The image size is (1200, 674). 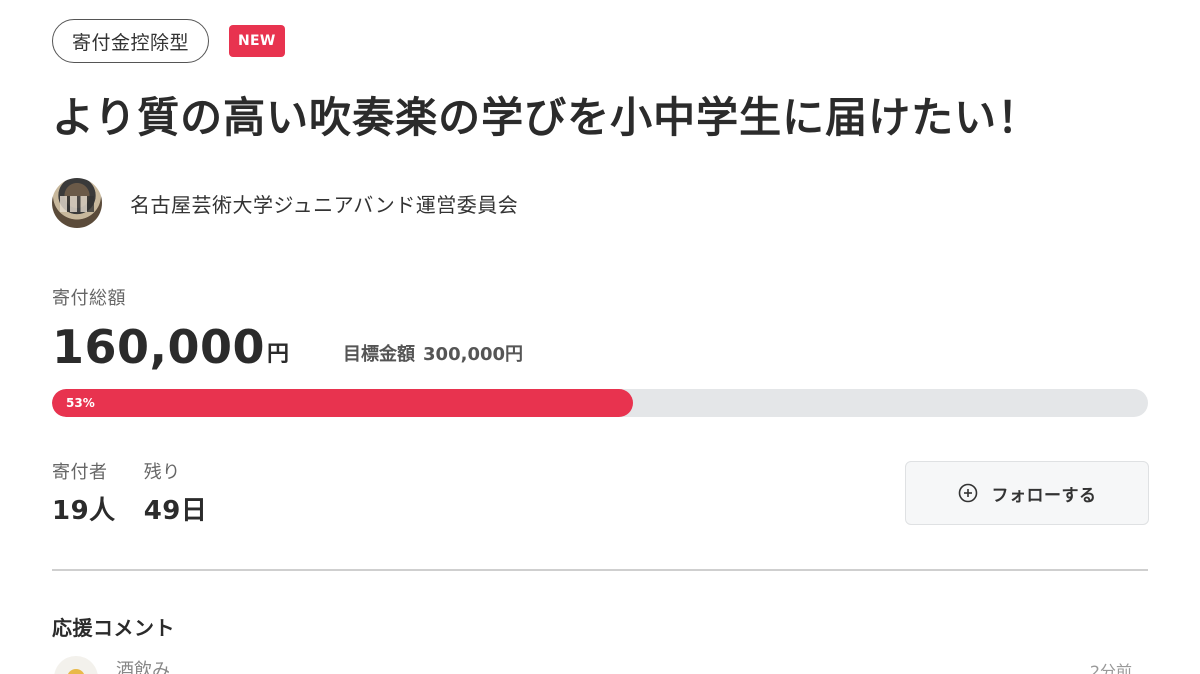 I want to click on tag-row: 寄付金控除型 NEW, so click(x=168, y=41).